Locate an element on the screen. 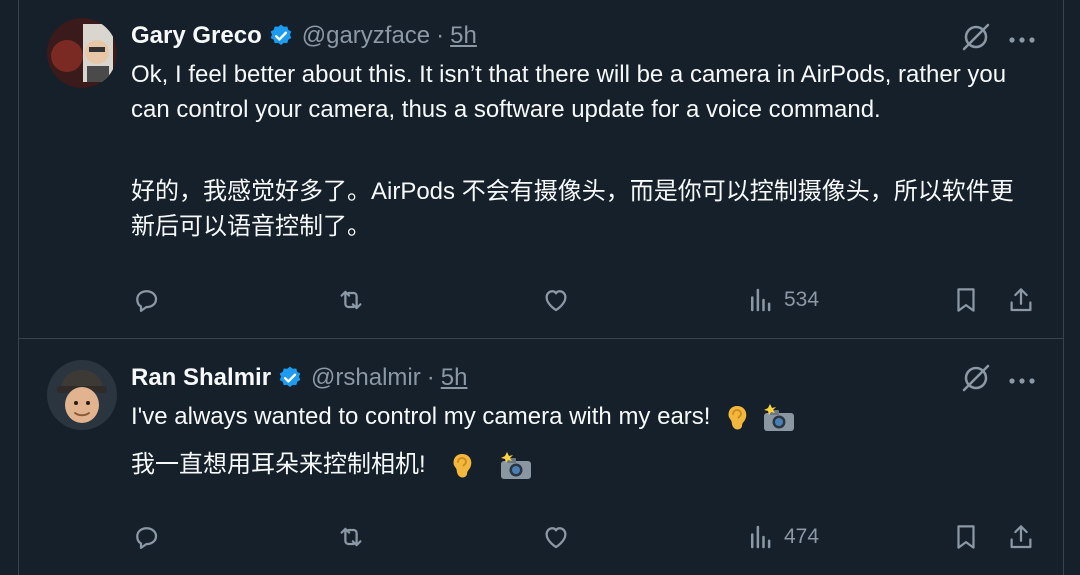  views-count: 534 is located at coordinates (802, 299).